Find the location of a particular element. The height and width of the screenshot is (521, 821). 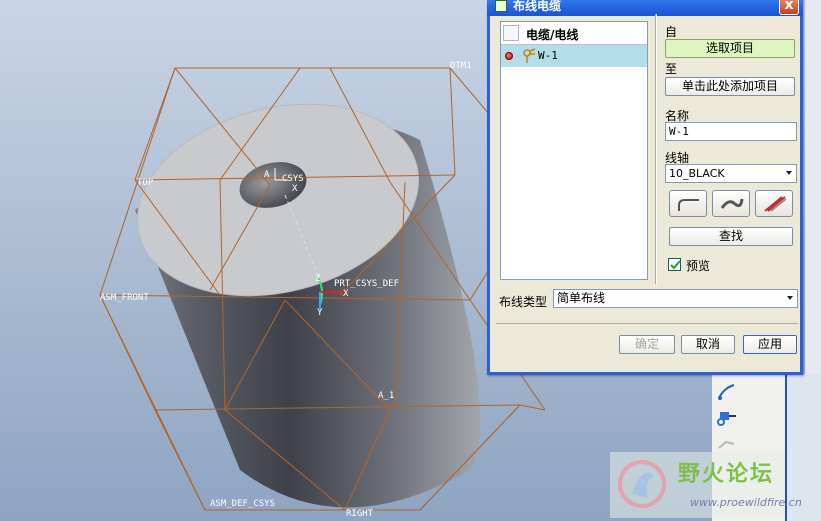

route-type-select-value: 简单布线 is located at coordinates (581, 298).